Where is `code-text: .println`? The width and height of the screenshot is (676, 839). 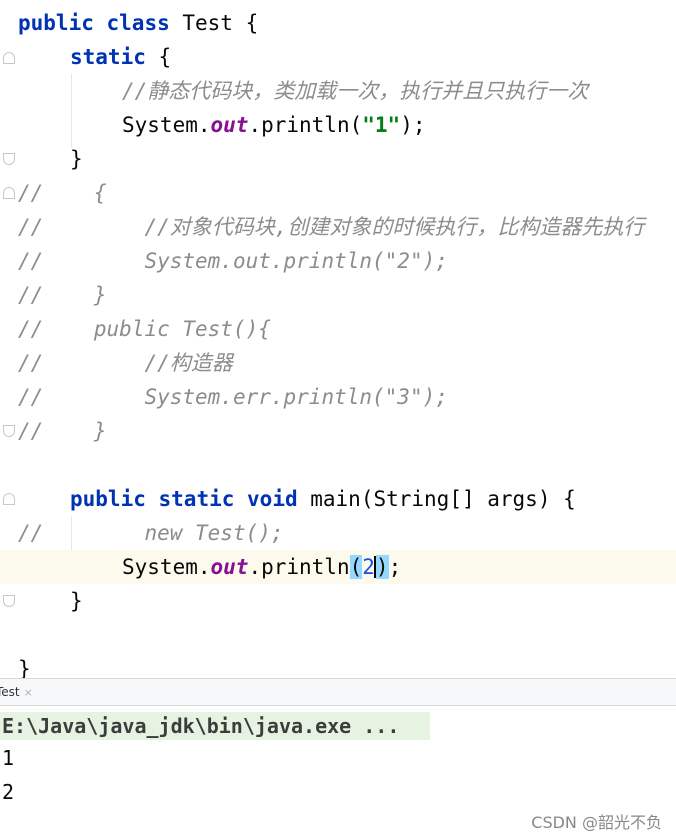
code-text: .println is located at coordinates (299, 567).